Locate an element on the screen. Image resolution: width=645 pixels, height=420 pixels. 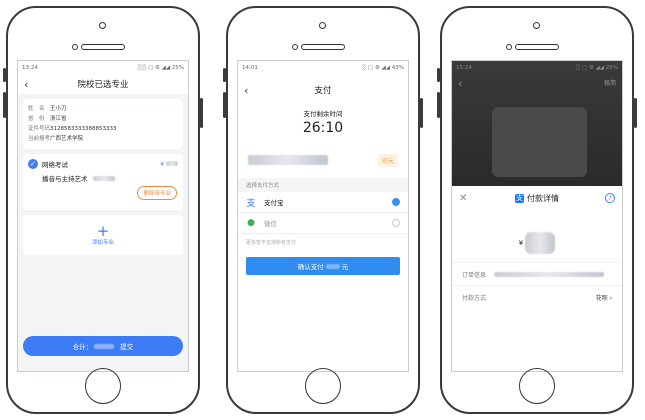
status-time: 15:24 is located at coordinates (464, 67).